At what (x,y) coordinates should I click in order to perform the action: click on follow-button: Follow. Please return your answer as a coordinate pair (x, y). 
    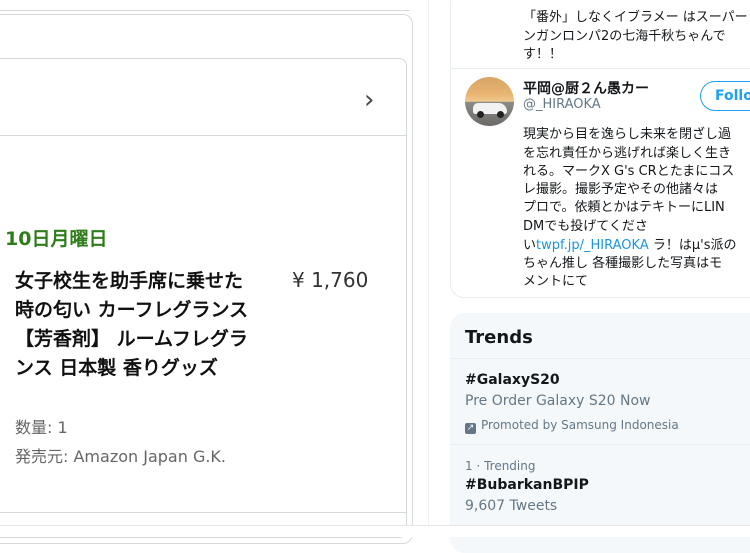
    Looking at the image, I should click on (725, 96).